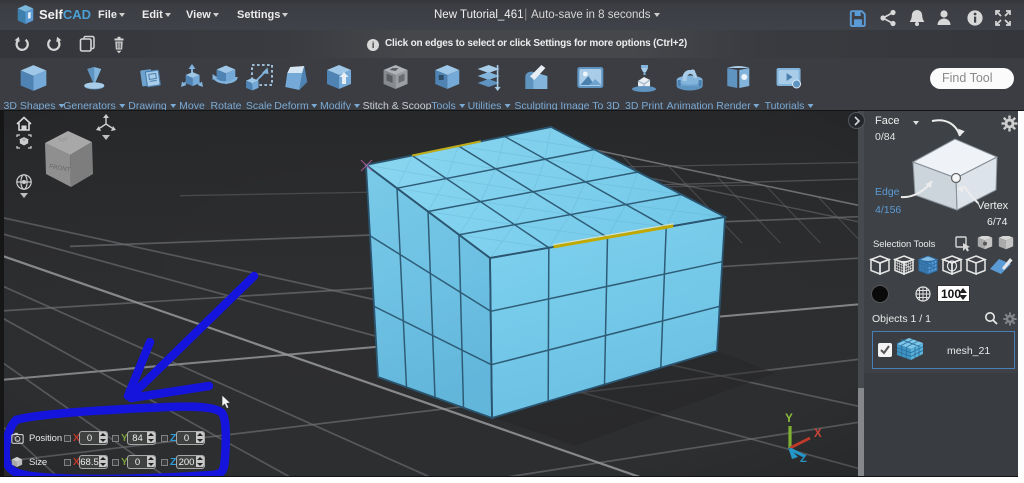  I want to click on svg-text: X, so click(818, 434).